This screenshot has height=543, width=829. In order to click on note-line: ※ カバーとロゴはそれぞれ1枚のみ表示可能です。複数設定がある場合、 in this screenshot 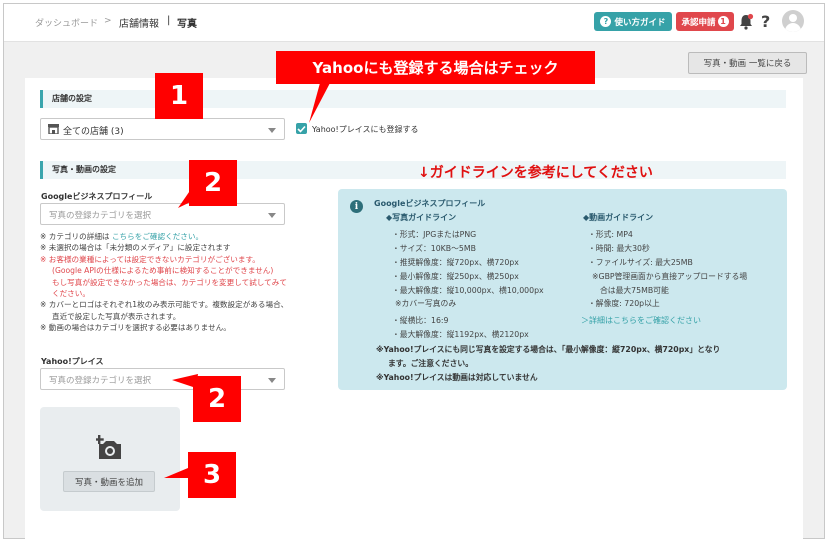, I will do `click(164, 305)`.